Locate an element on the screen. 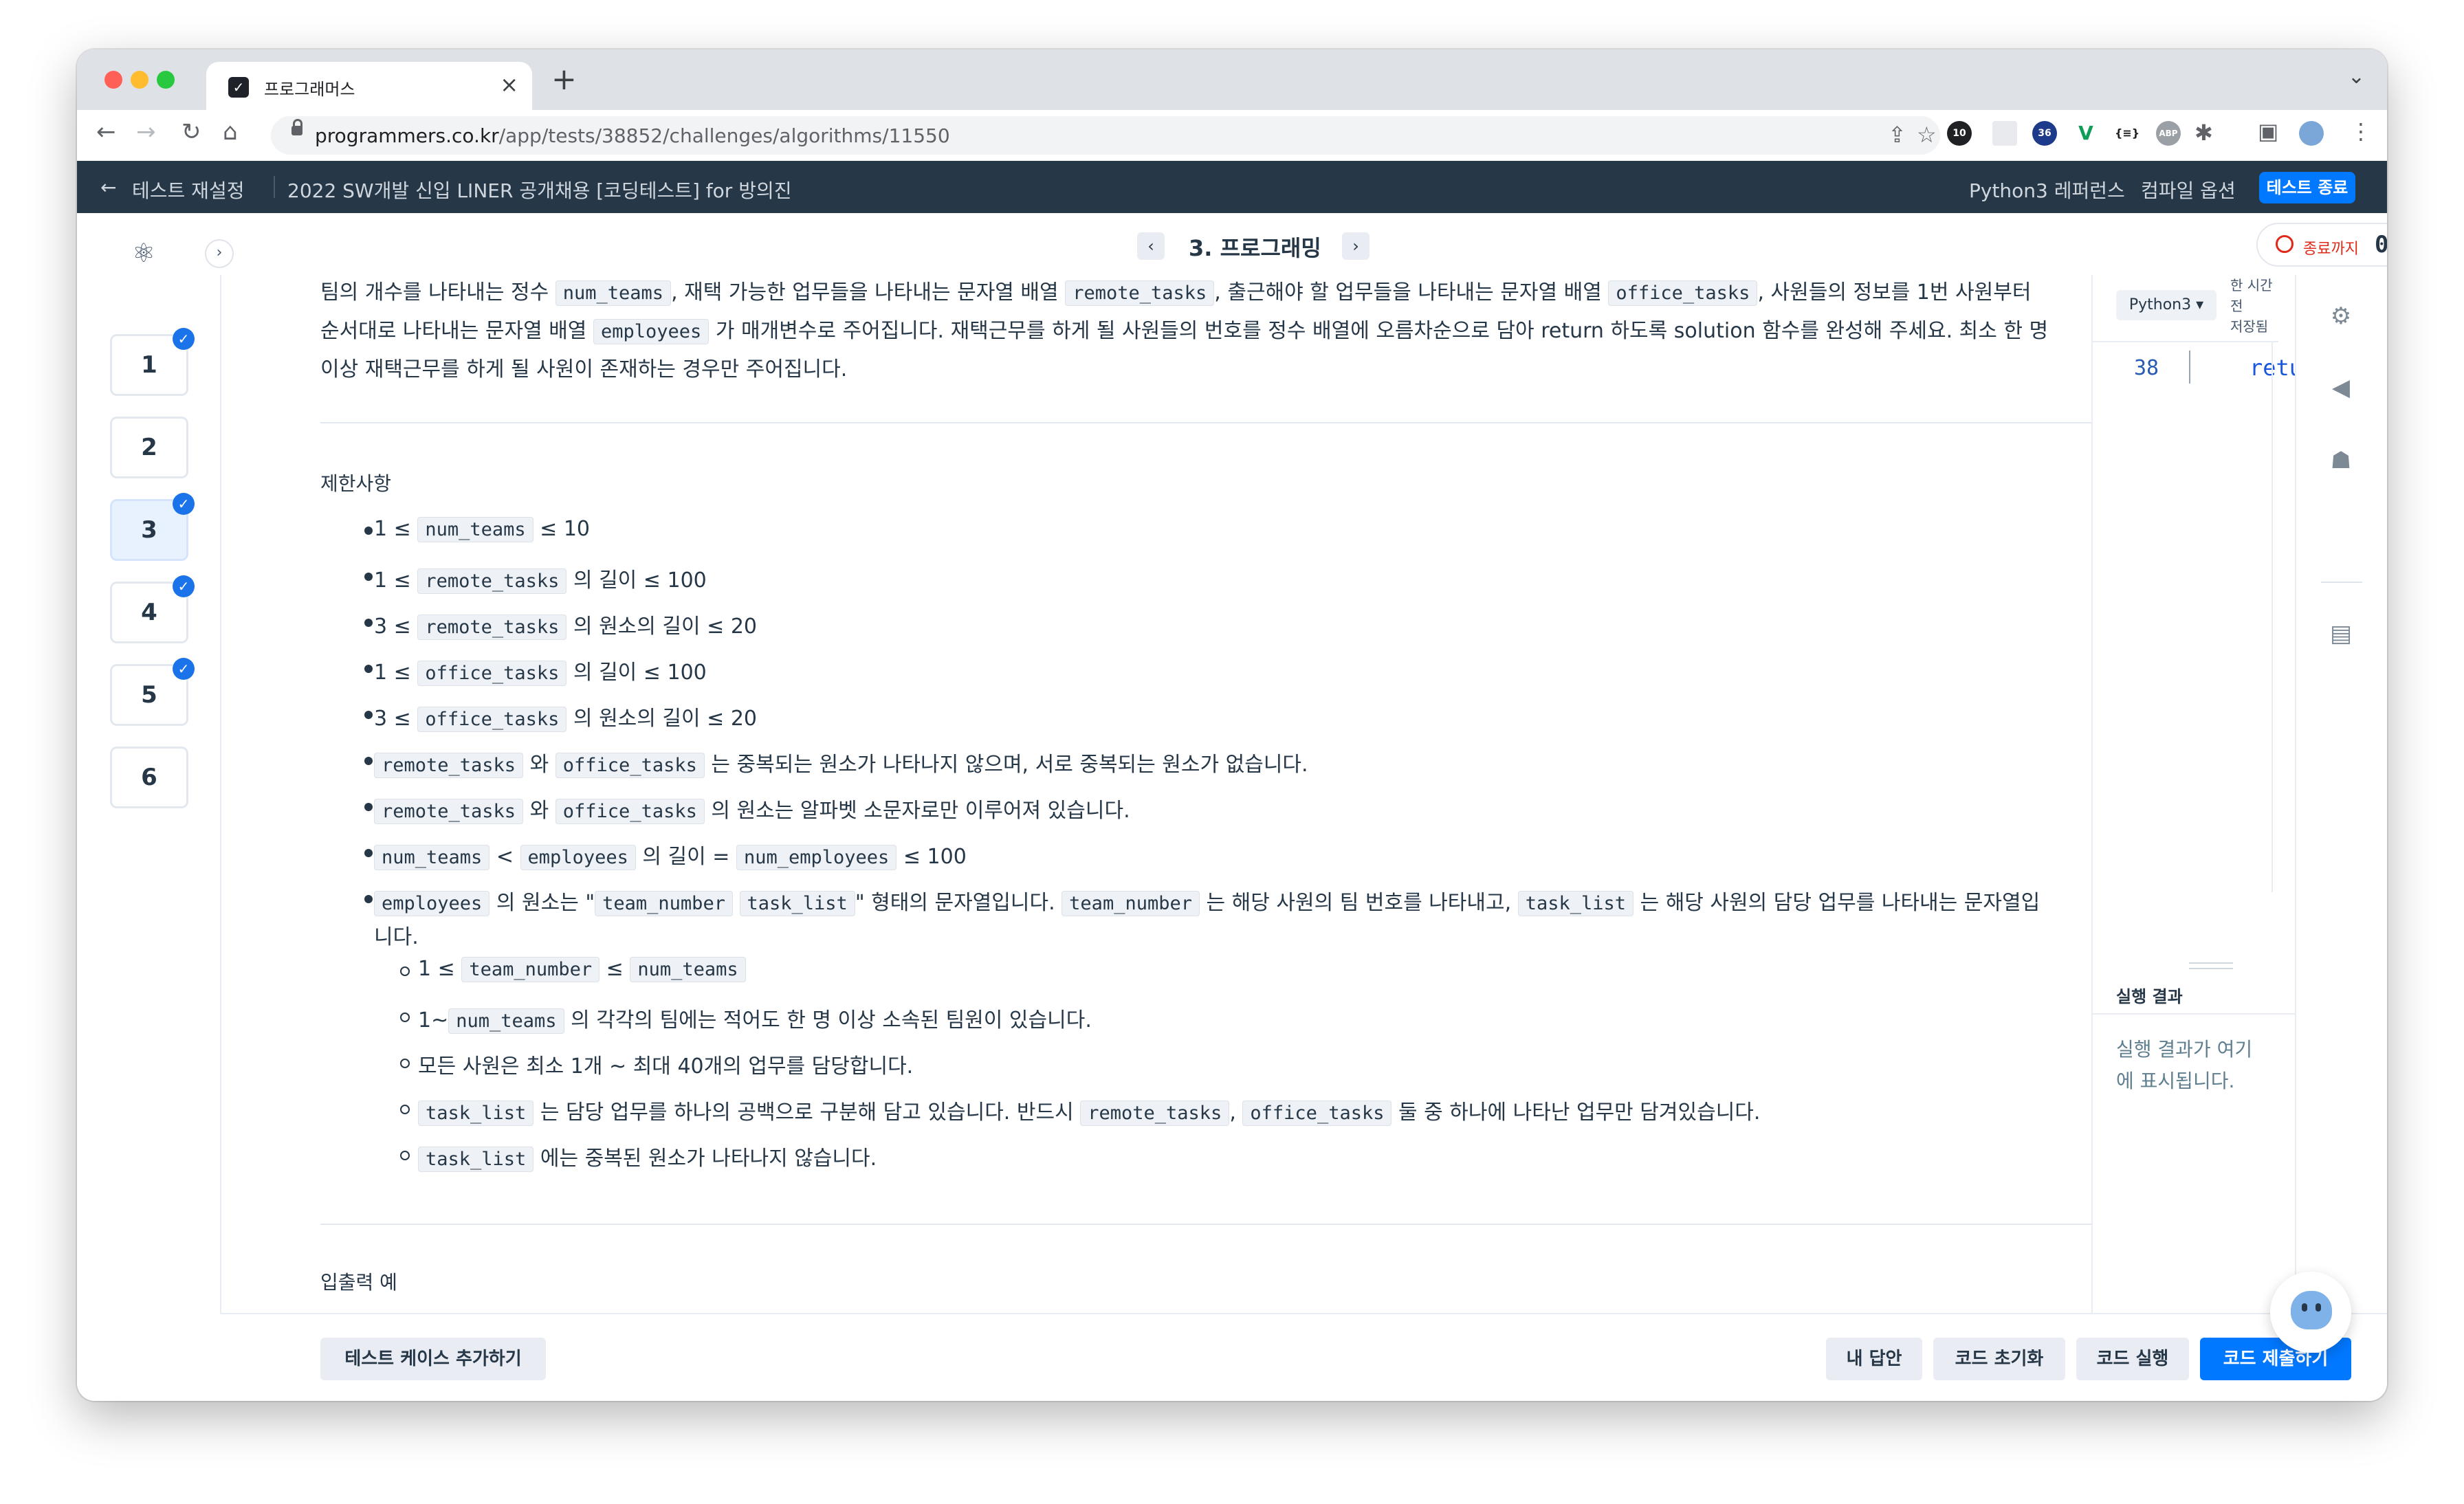  feedback-icon: ☗ is located at coordinates (2341, 461).